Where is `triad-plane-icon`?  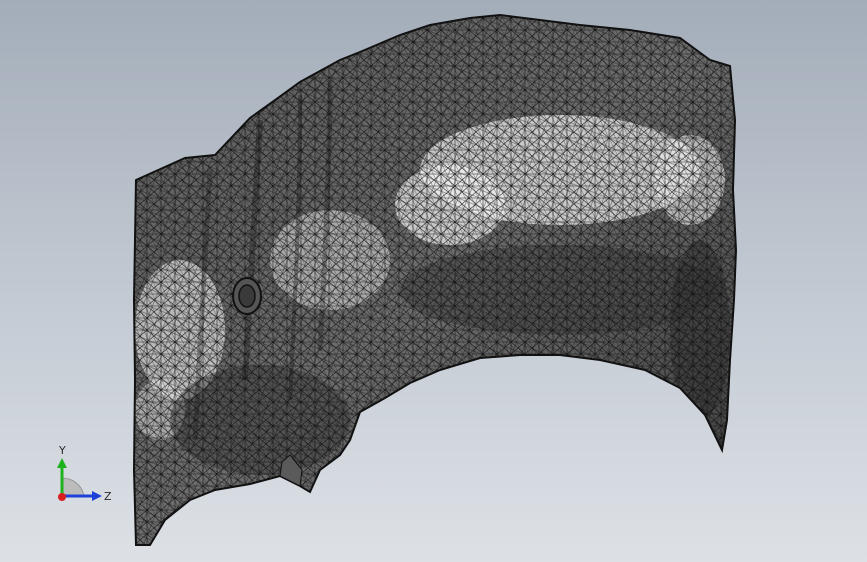
triad-plane-icon is located at coordinates (73, 487).